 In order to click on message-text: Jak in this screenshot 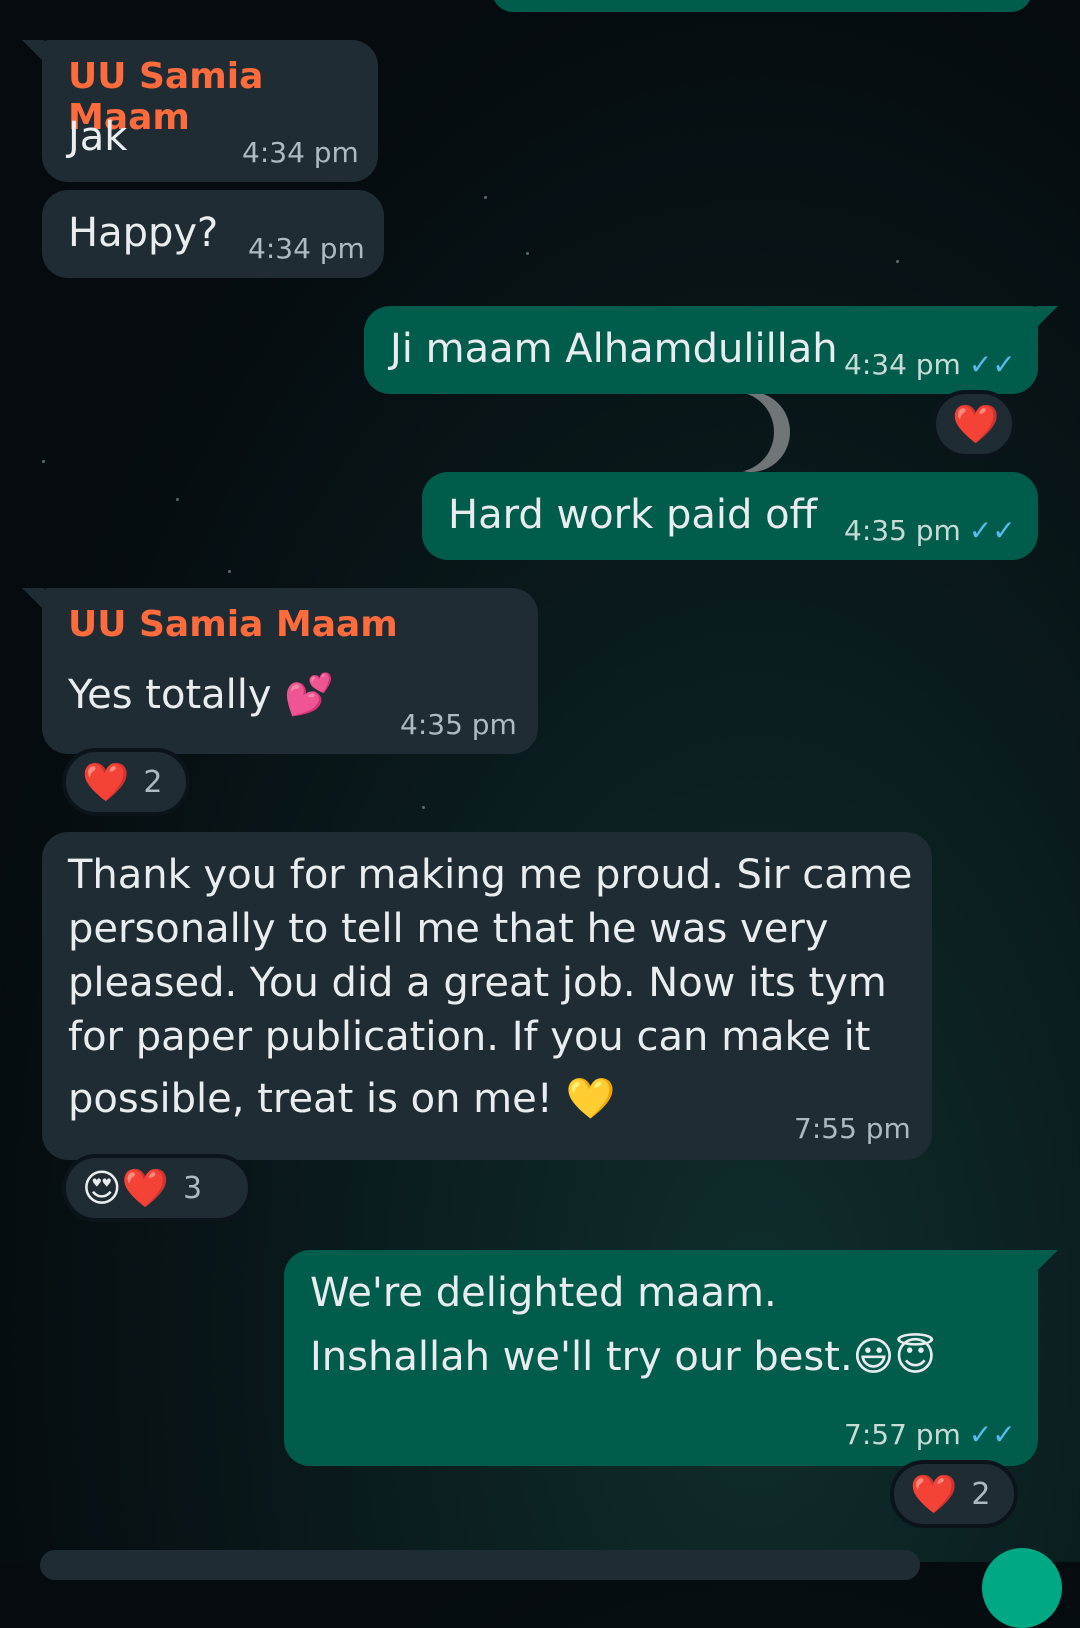, I will do `click(98, 137)`.